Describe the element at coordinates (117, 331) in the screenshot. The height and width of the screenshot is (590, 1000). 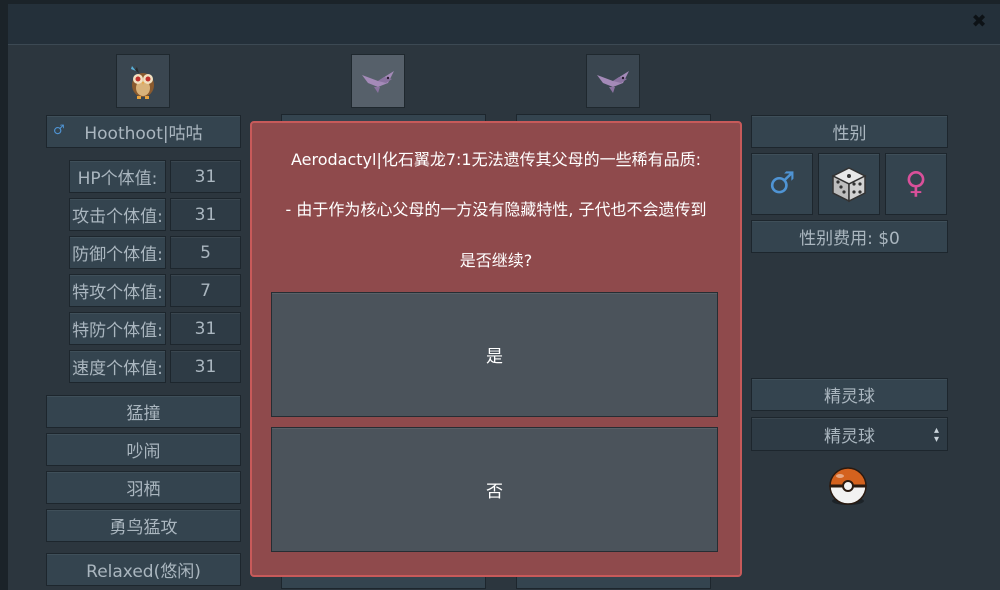
I see `iv-label: 特防个体值:` at that location.